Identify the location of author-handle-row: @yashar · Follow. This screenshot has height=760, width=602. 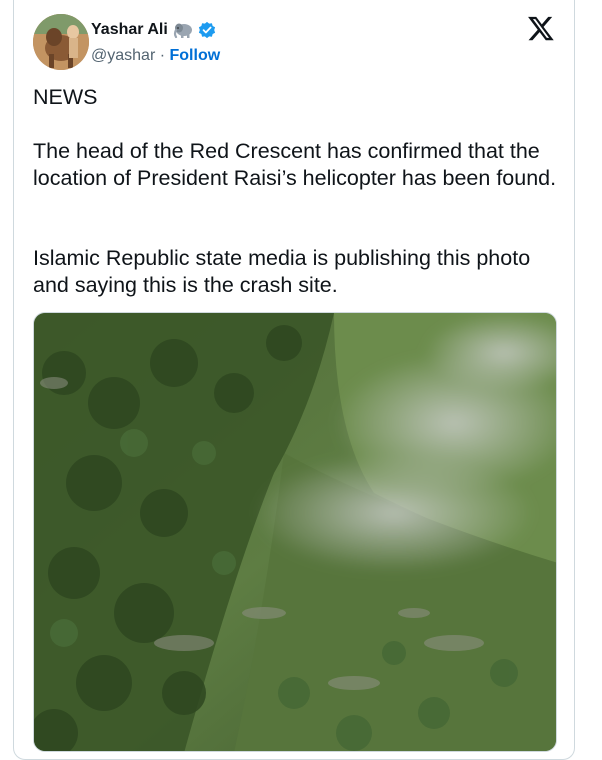
(155, 56).